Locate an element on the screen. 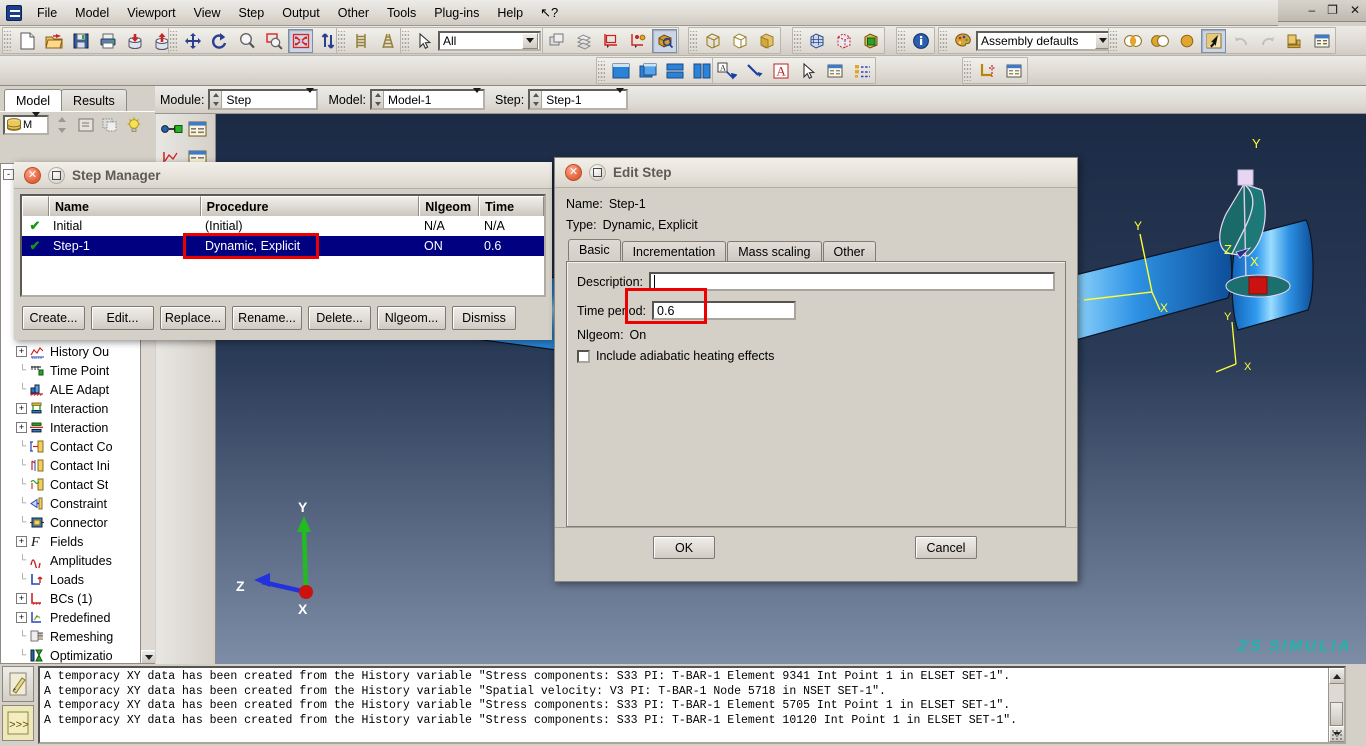  viewport-tile-v-icon is located at coordinates (701, 71).